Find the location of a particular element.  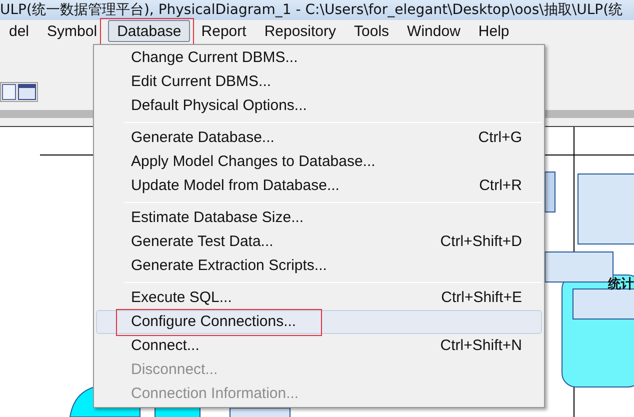

menu-bar-item: Repository is located at coordinates (300, 31).